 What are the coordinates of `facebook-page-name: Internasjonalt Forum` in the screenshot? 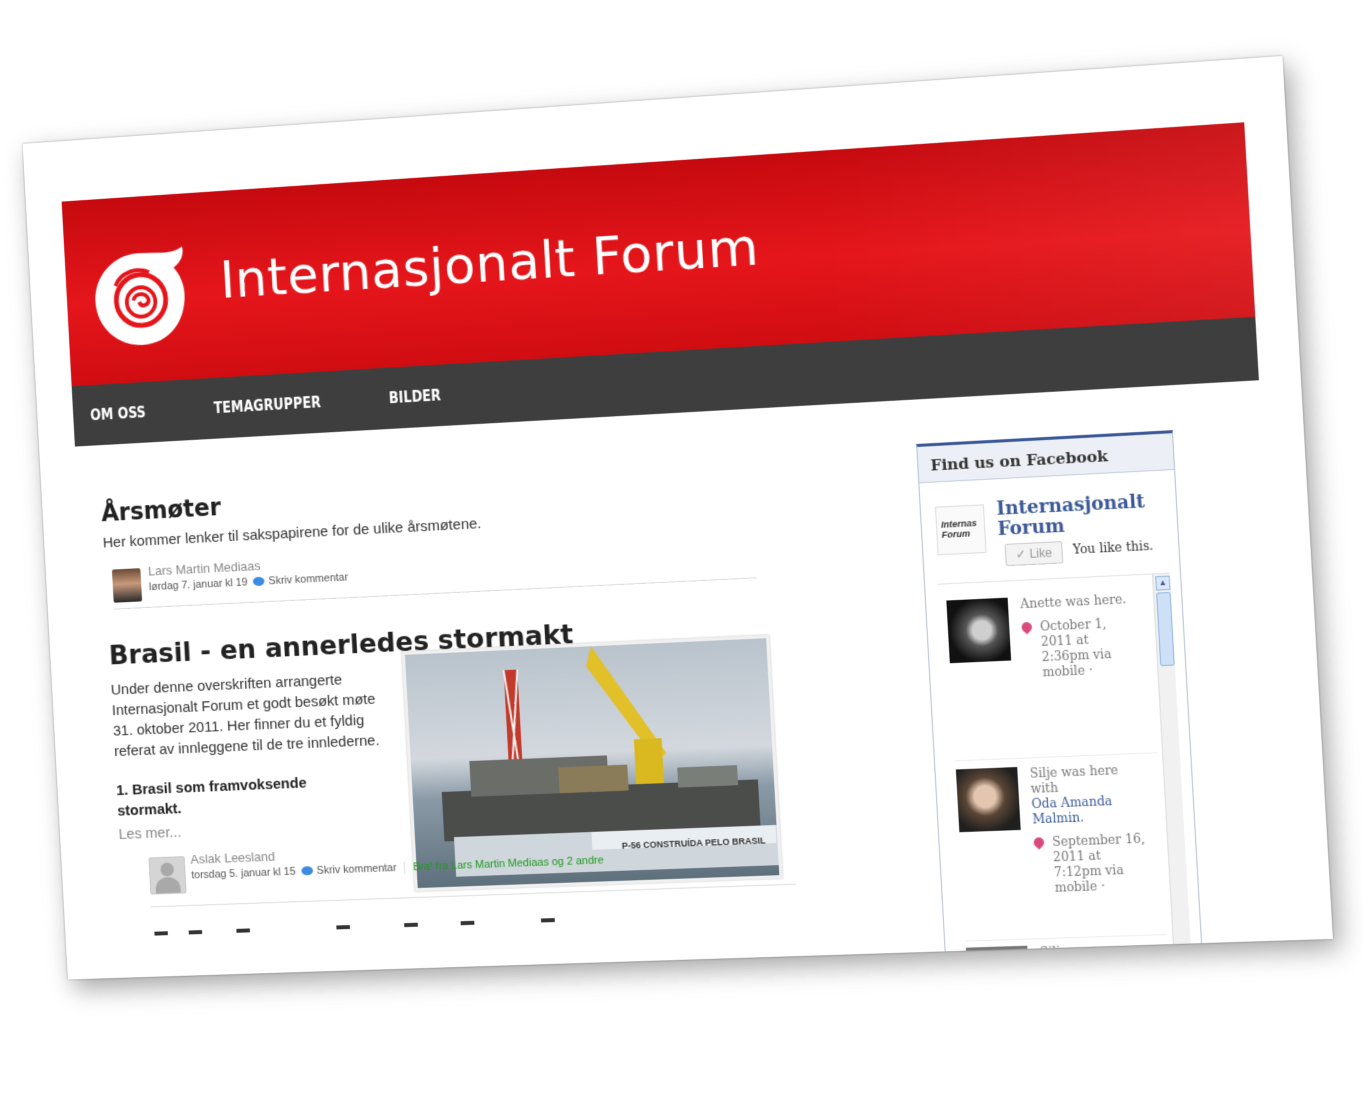 It's located at (1079, 515).